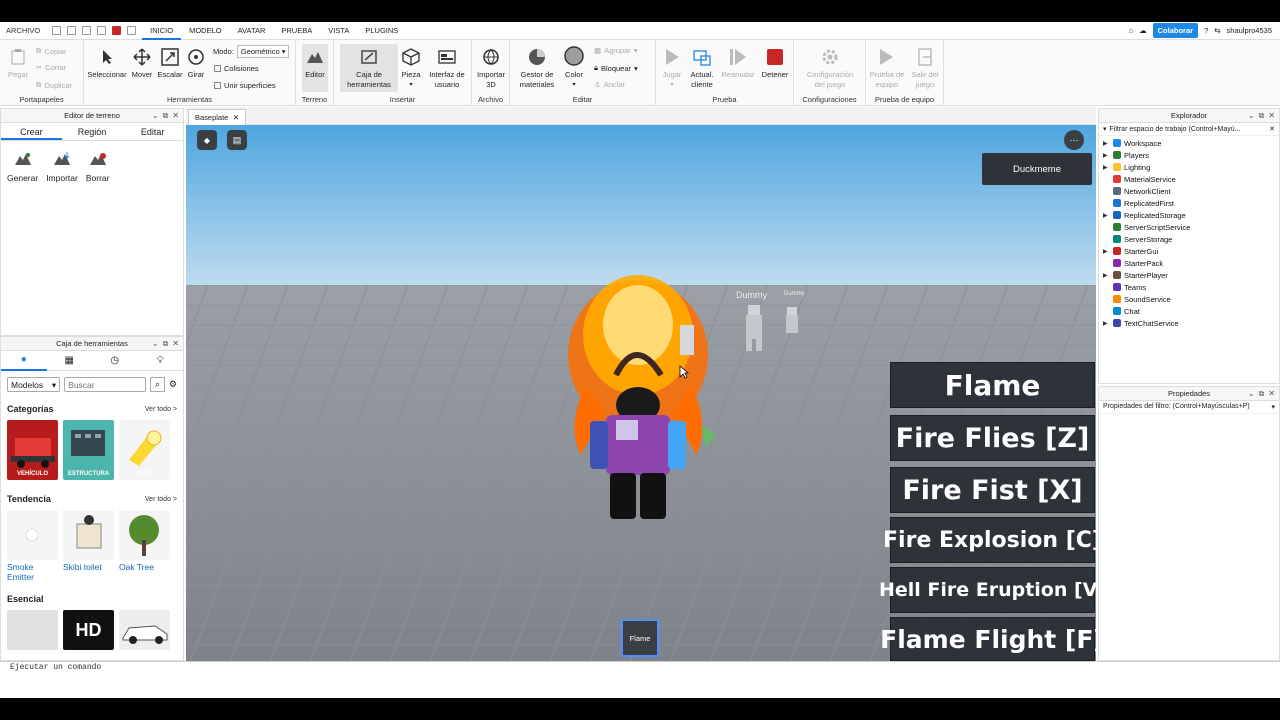 This screenshot has width=1280, height=720. What do you see at coordinates (616, 50) in the screenshot?
I see `group-button: ▦ Agrupar ▾` at bounding box center [616, 50].